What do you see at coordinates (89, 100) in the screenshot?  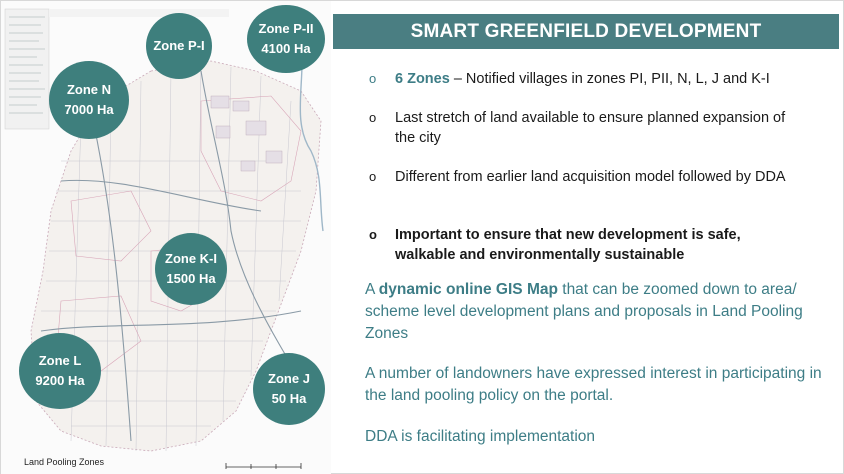 I see `zone-n-marker: Zone N 7000 Ha` at bounding box center [89, 100].